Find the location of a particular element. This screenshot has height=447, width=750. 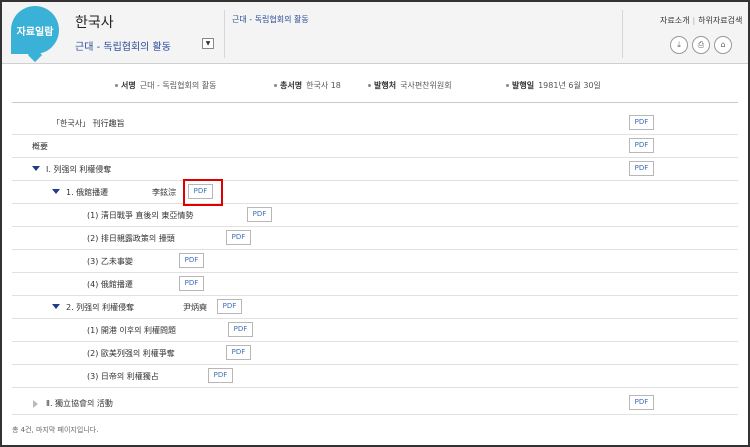

table-row: (2) 歐美列强의 利權爭奪 PDF is located at coordinates (375, 353).